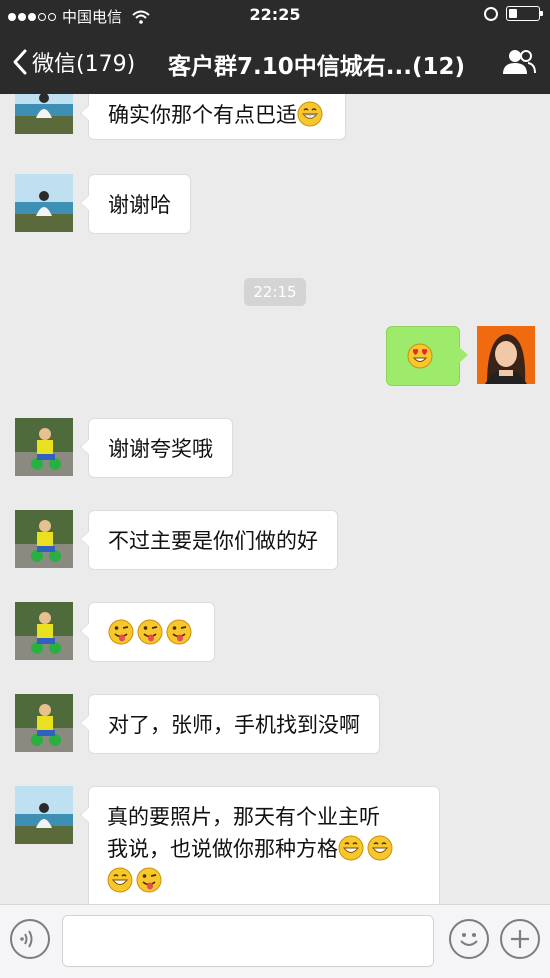 This screenshot has width=550, height=978. What do you see at coordinates (213, 541) in the screenshot?
I see `message-text: 不过主要是你们做的好` at bounding box center [213, 541].